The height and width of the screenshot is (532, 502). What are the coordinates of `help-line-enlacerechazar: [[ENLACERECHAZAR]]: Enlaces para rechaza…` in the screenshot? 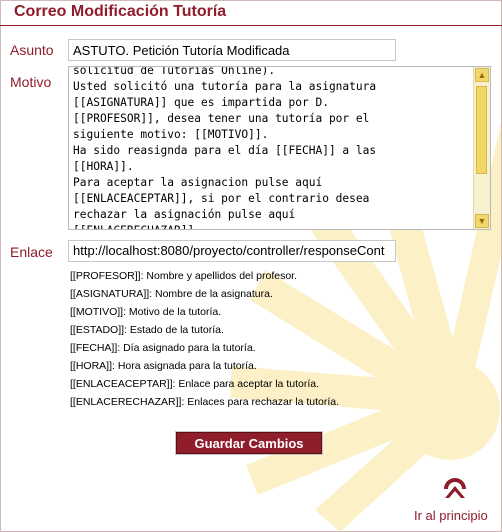 It's located at (205, 402).